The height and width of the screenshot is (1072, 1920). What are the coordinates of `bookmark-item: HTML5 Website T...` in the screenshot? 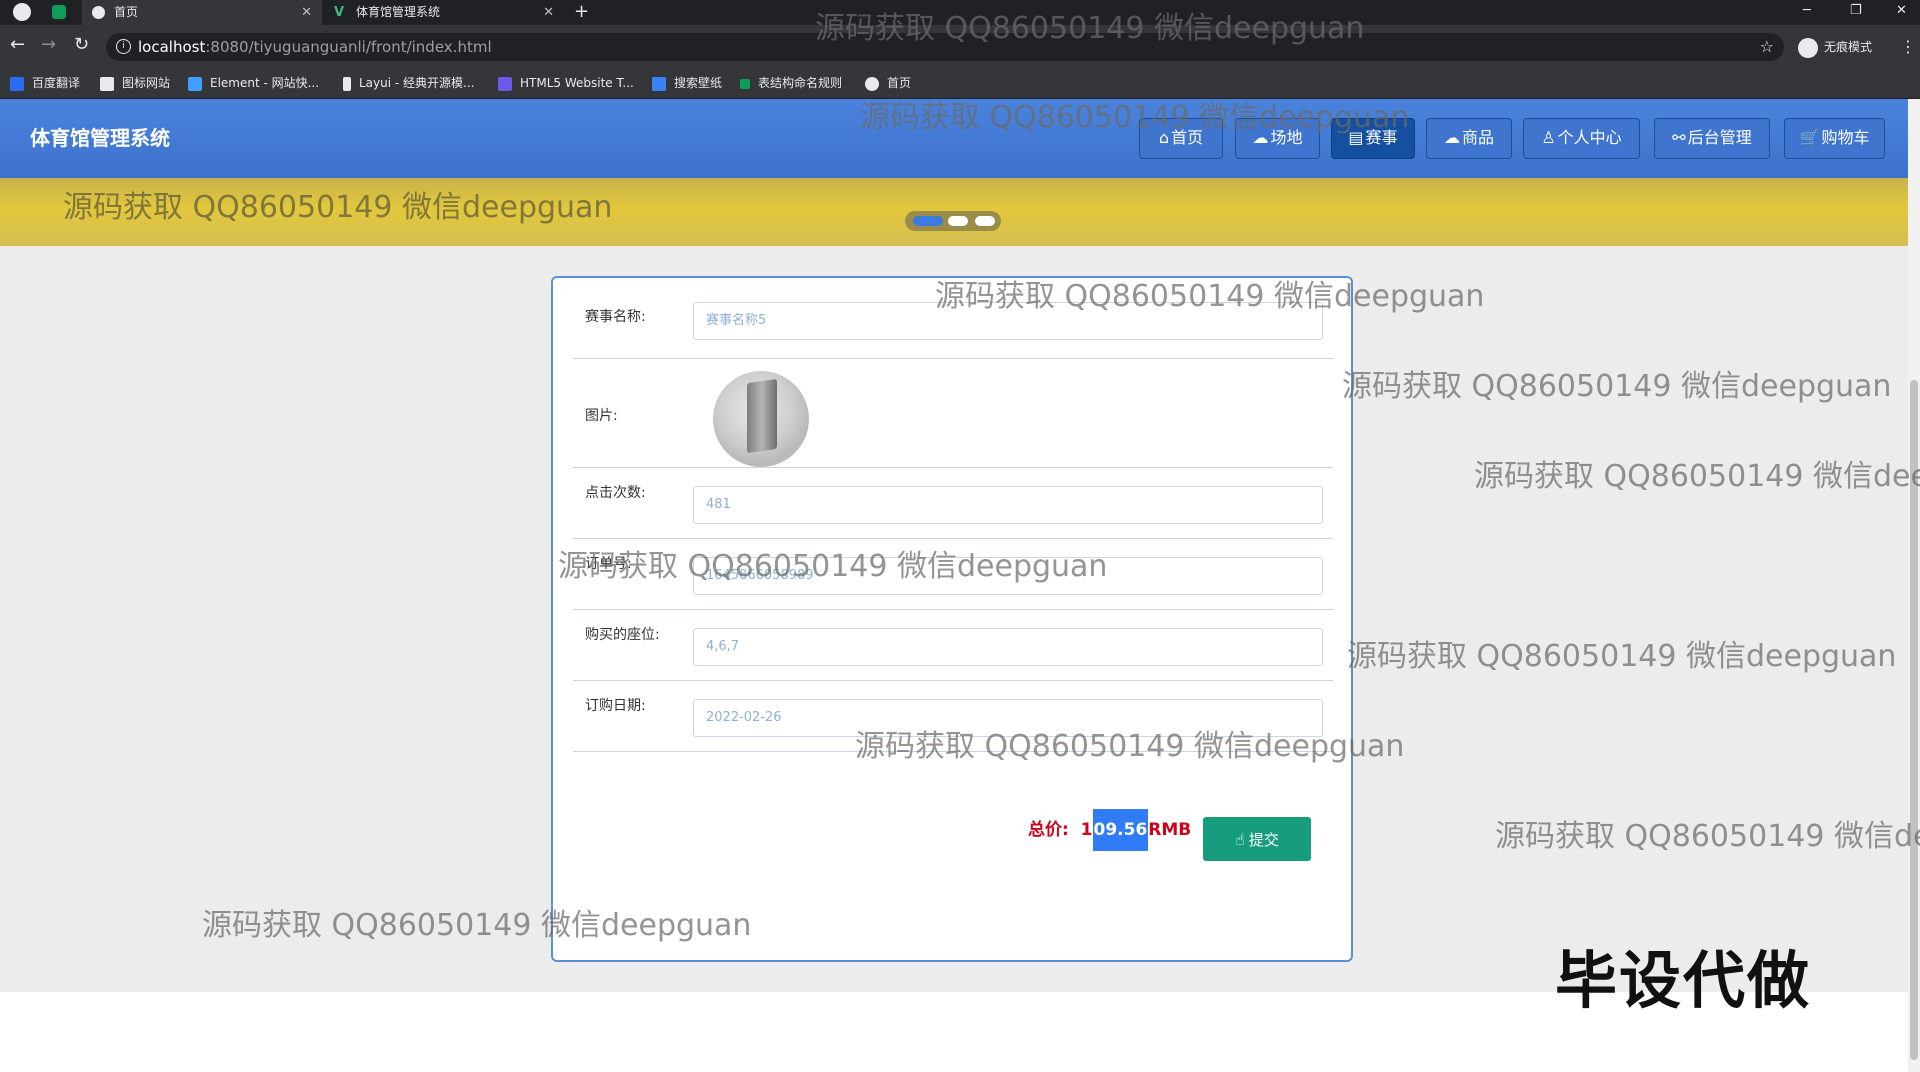 It's located at (566, 83).